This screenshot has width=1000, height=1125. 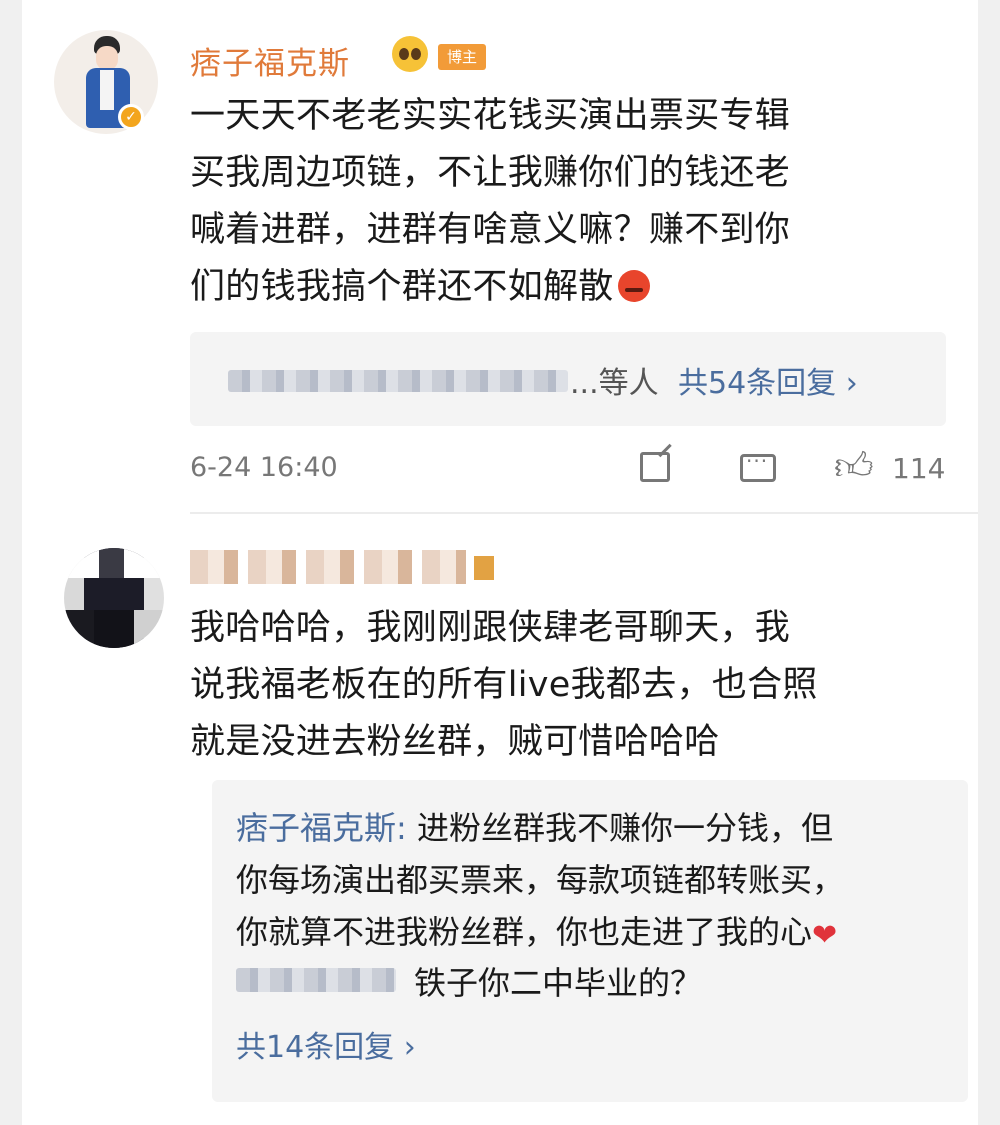 I want to click on comment-line: 我哈哈哈，我刚刚跟侠肆老哥聊天，我, so click(x=490, y=628).